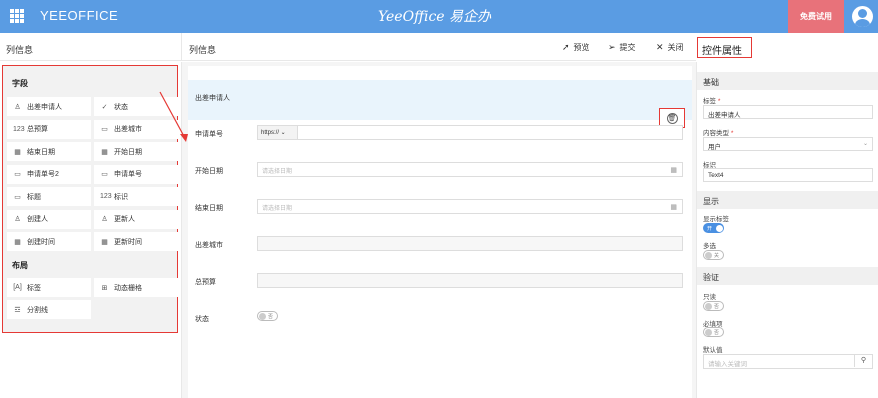 The width and height of the screenshot is (878, 398). Describe the element at coordinates (470, 169) in the screenshot. I see `start-date-input: 请选择日期 ▦` at that location.